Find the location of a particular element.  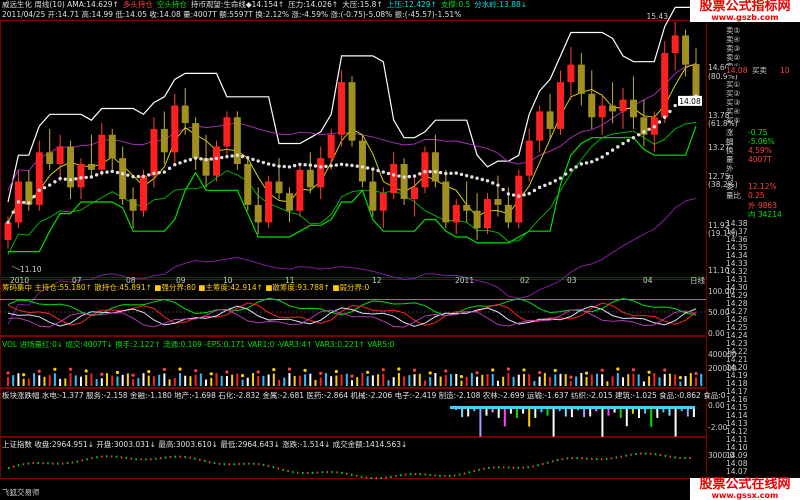

stat-row-label: 委 is located at coordinates (730, 186).